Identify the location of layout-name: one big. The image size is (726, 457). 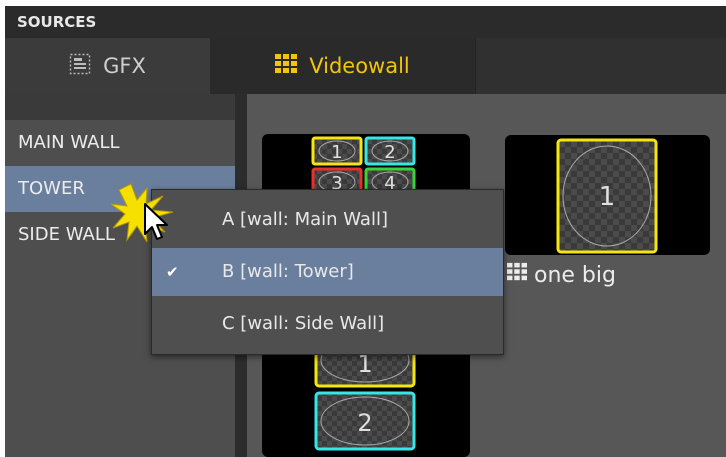
(575, 275).